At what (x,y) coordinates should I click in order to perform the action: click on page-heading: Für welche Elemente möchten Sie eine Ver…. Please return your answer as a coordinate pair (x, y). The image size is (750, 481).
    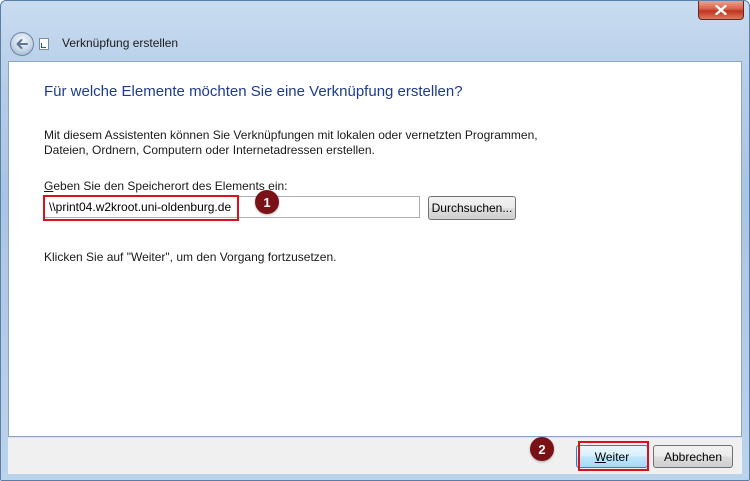
    Looking at the image, I should click on (253, 91).